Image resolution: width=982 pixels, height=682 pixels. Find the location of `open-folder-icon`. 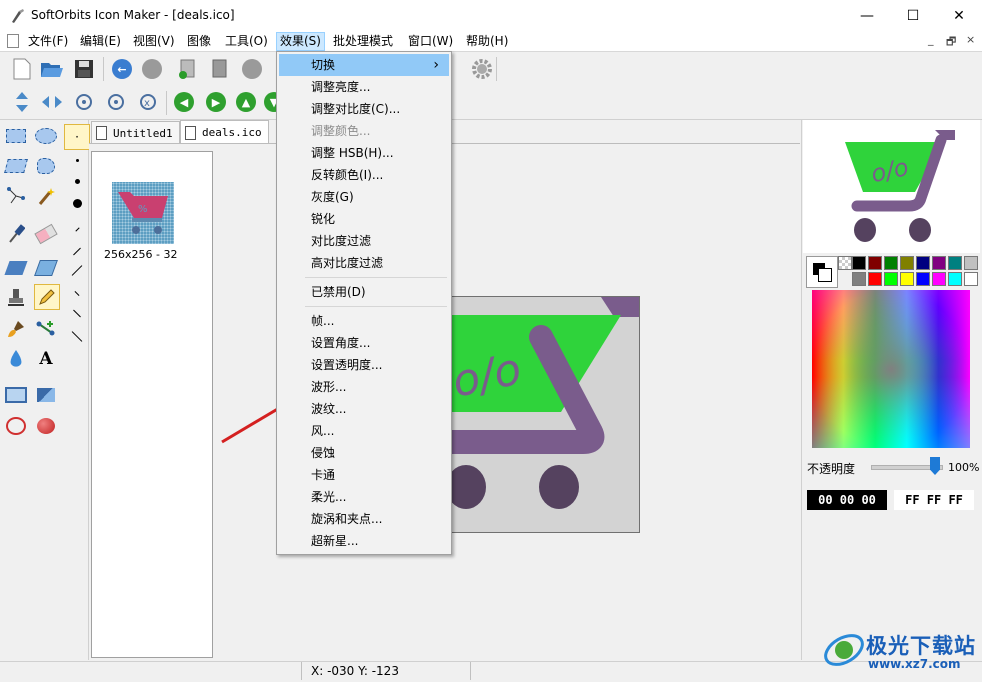

open-folder-icon is located at coordinates (52, 69).